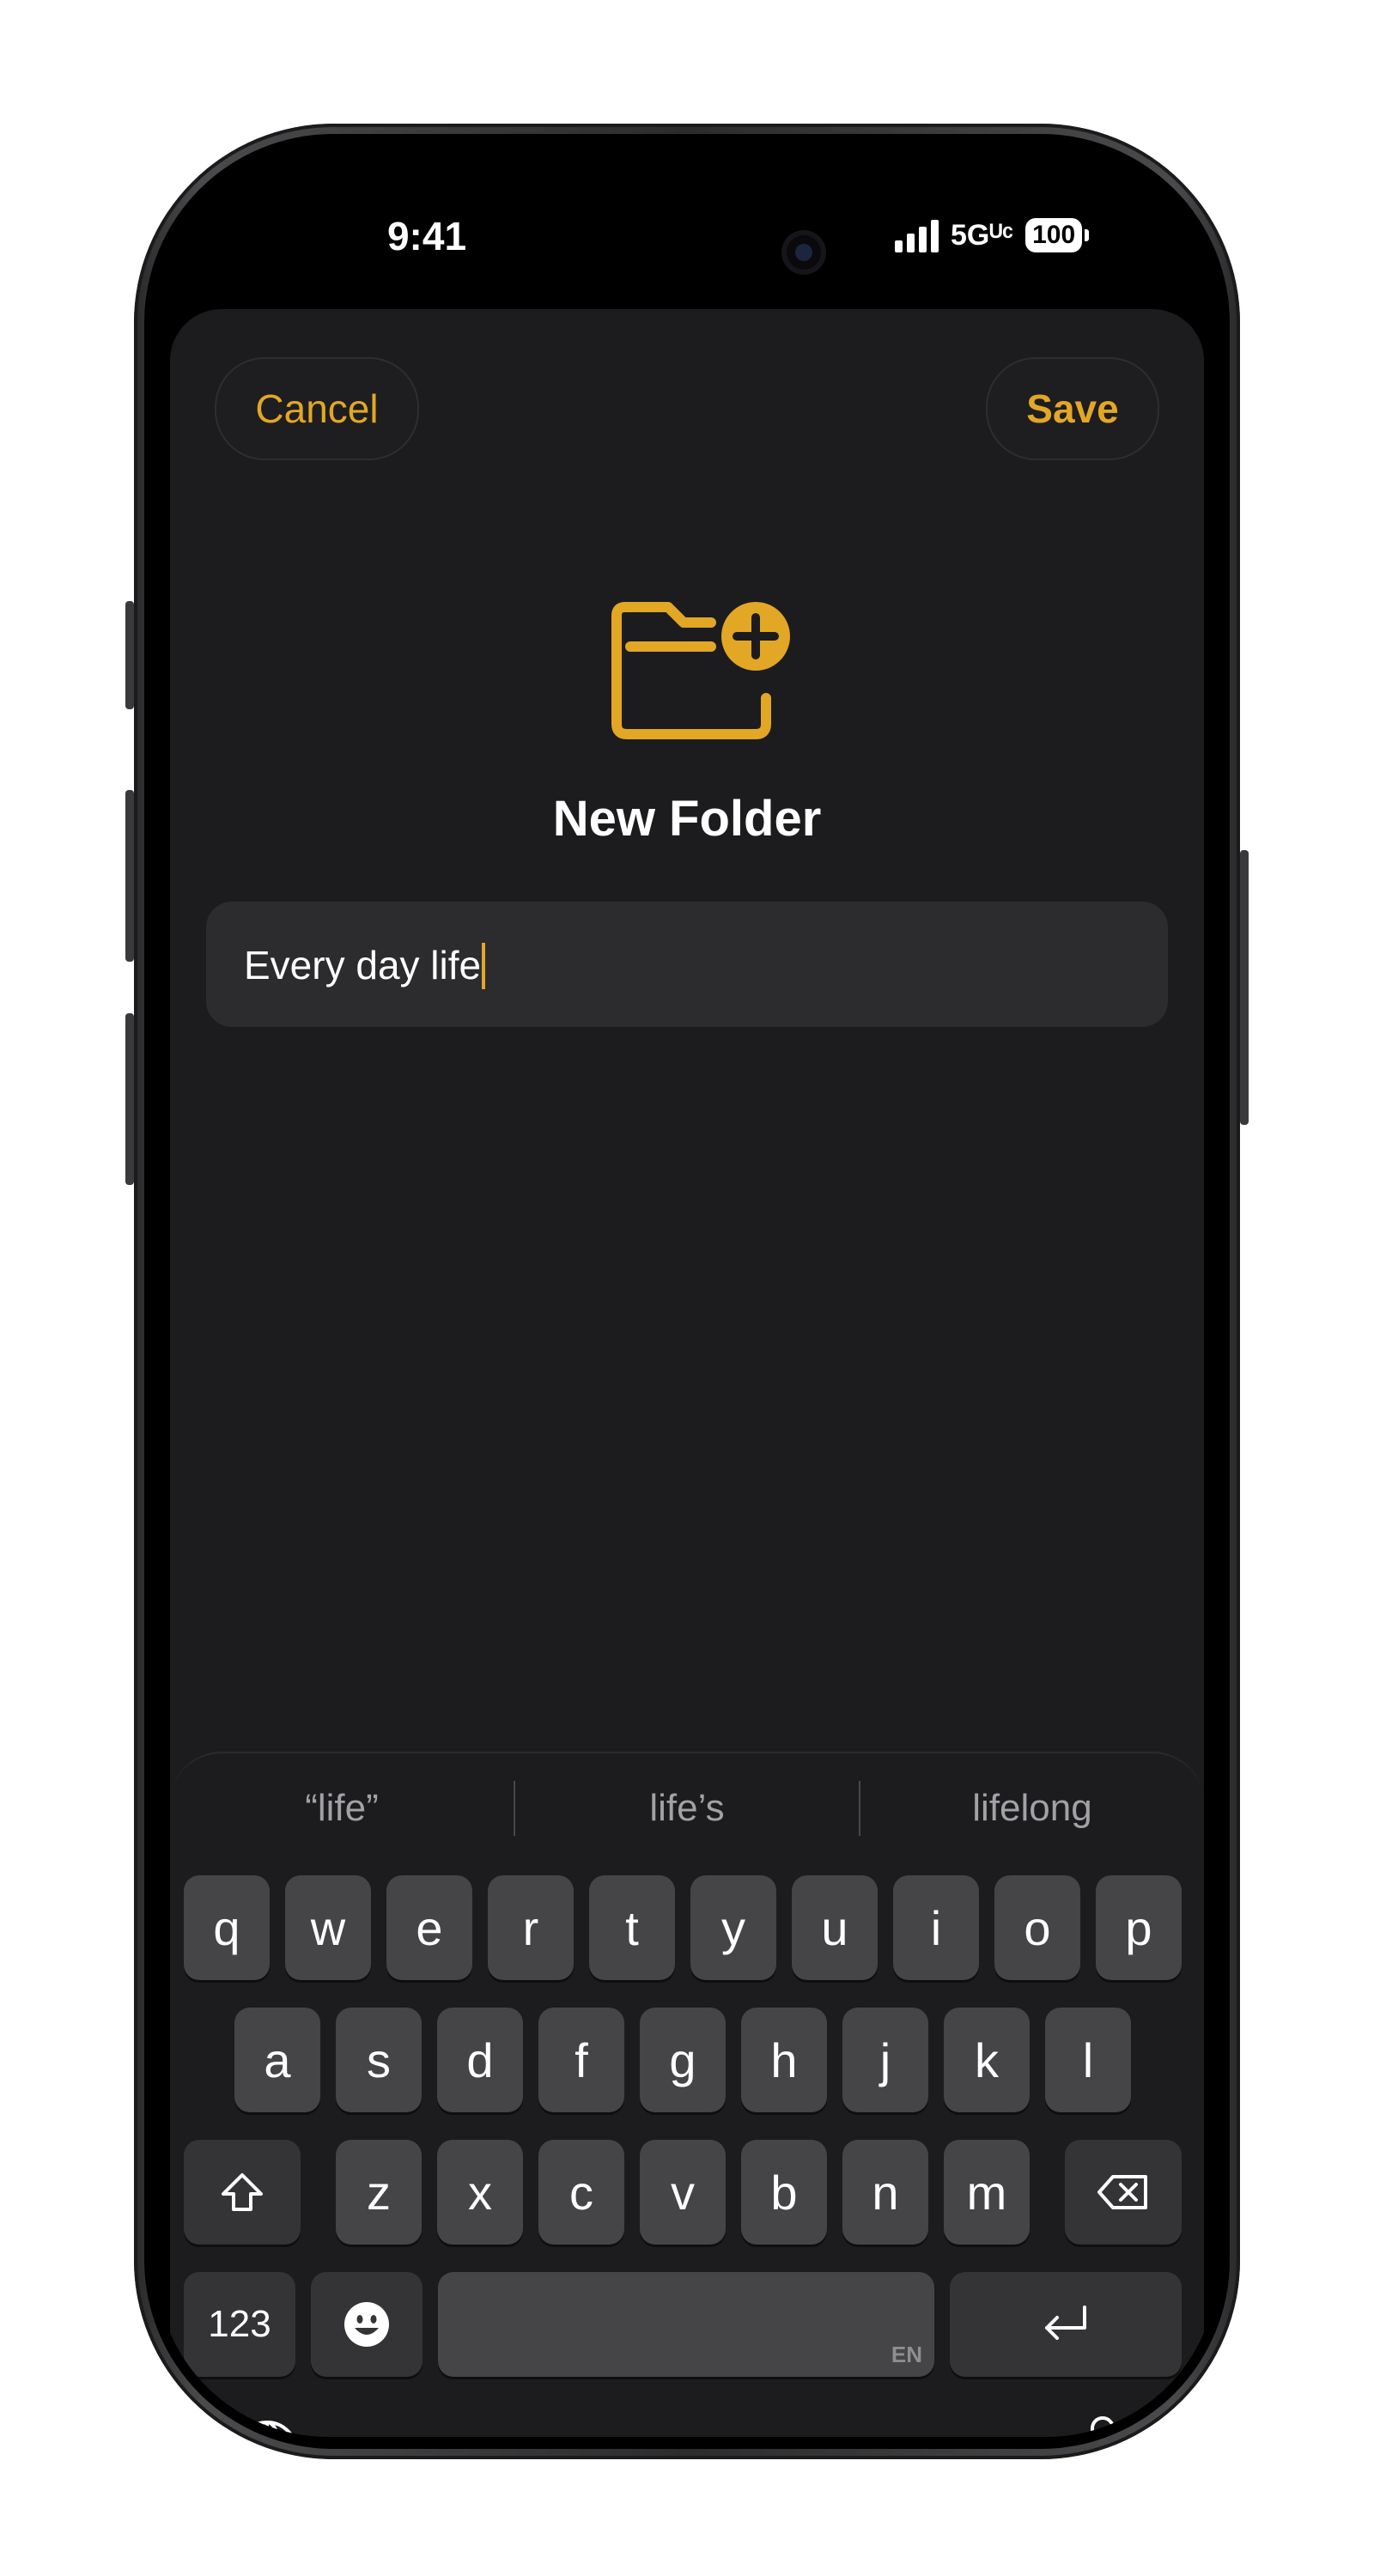 This screenshot has width=1374, height=2576. What do you see at coordinates (835, 1928) in the screenshot?
I see `key-u: u` at bounding box center [835, 1928].